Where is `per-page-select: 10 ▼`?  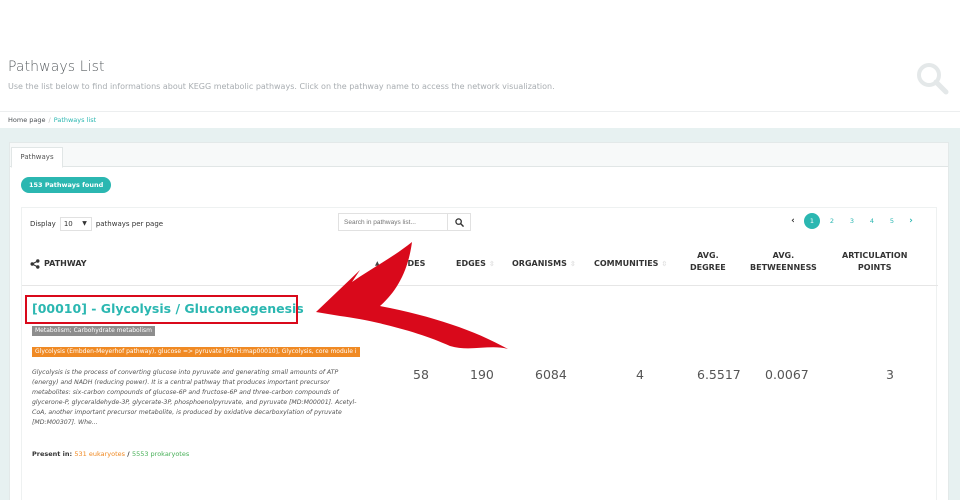 per-page-select: 10 ▼ is located at coordinates (75, 224).